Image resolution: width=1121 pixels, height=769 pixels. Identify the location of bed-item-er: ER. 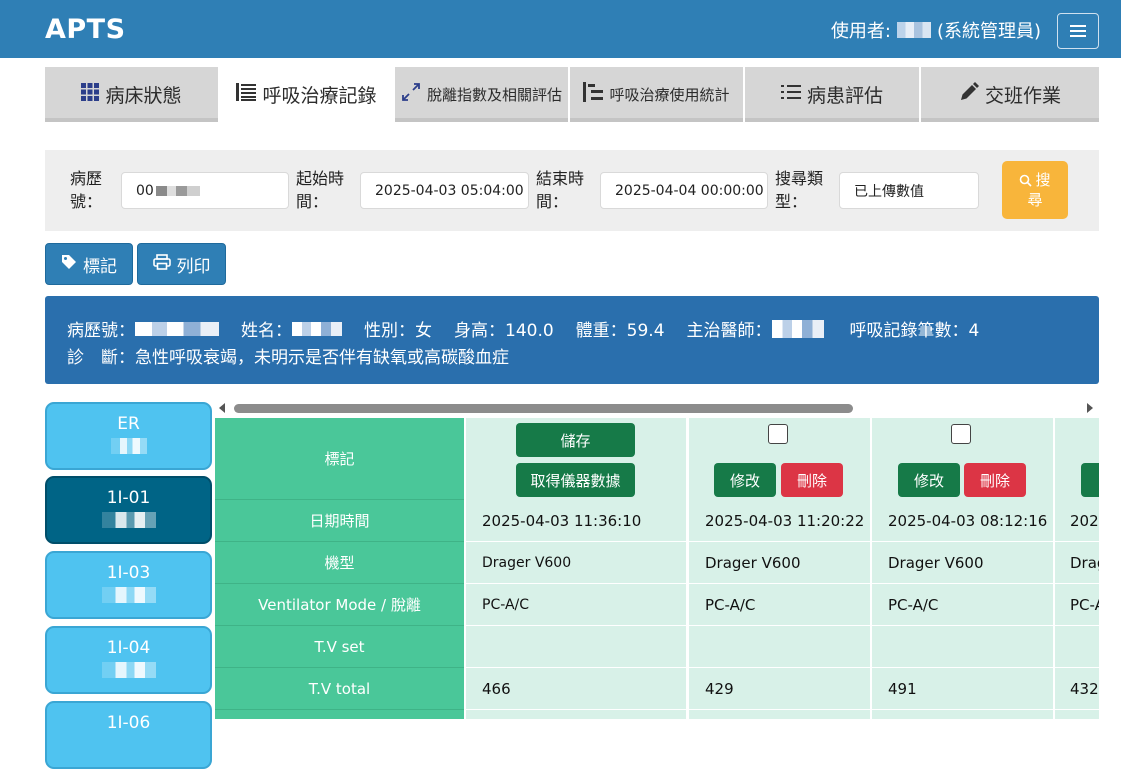
(128, 436).